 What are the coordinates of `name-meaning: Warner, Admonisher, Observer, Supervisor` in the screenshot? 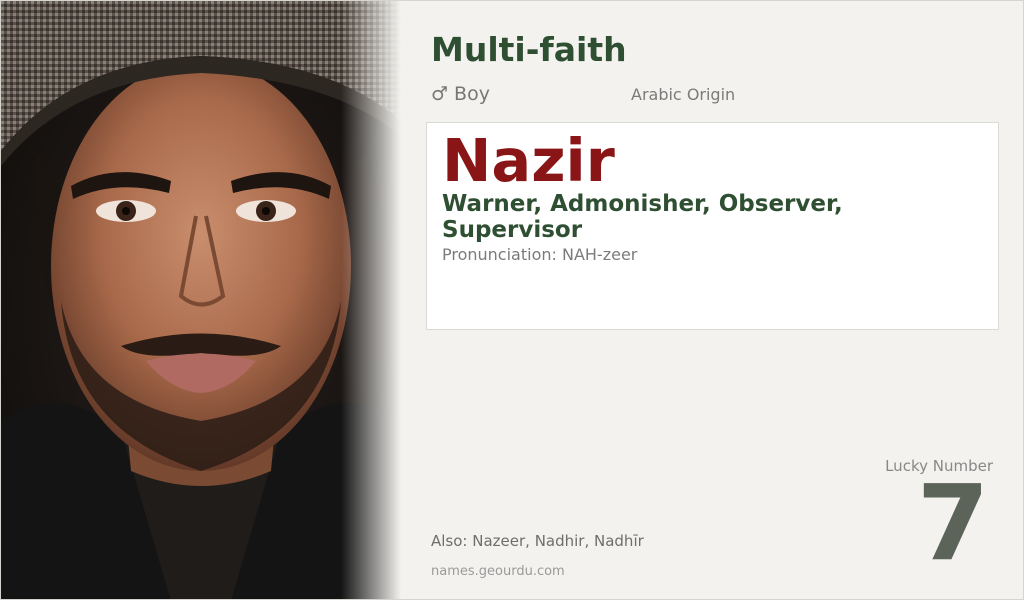 It's located at (642, 217).